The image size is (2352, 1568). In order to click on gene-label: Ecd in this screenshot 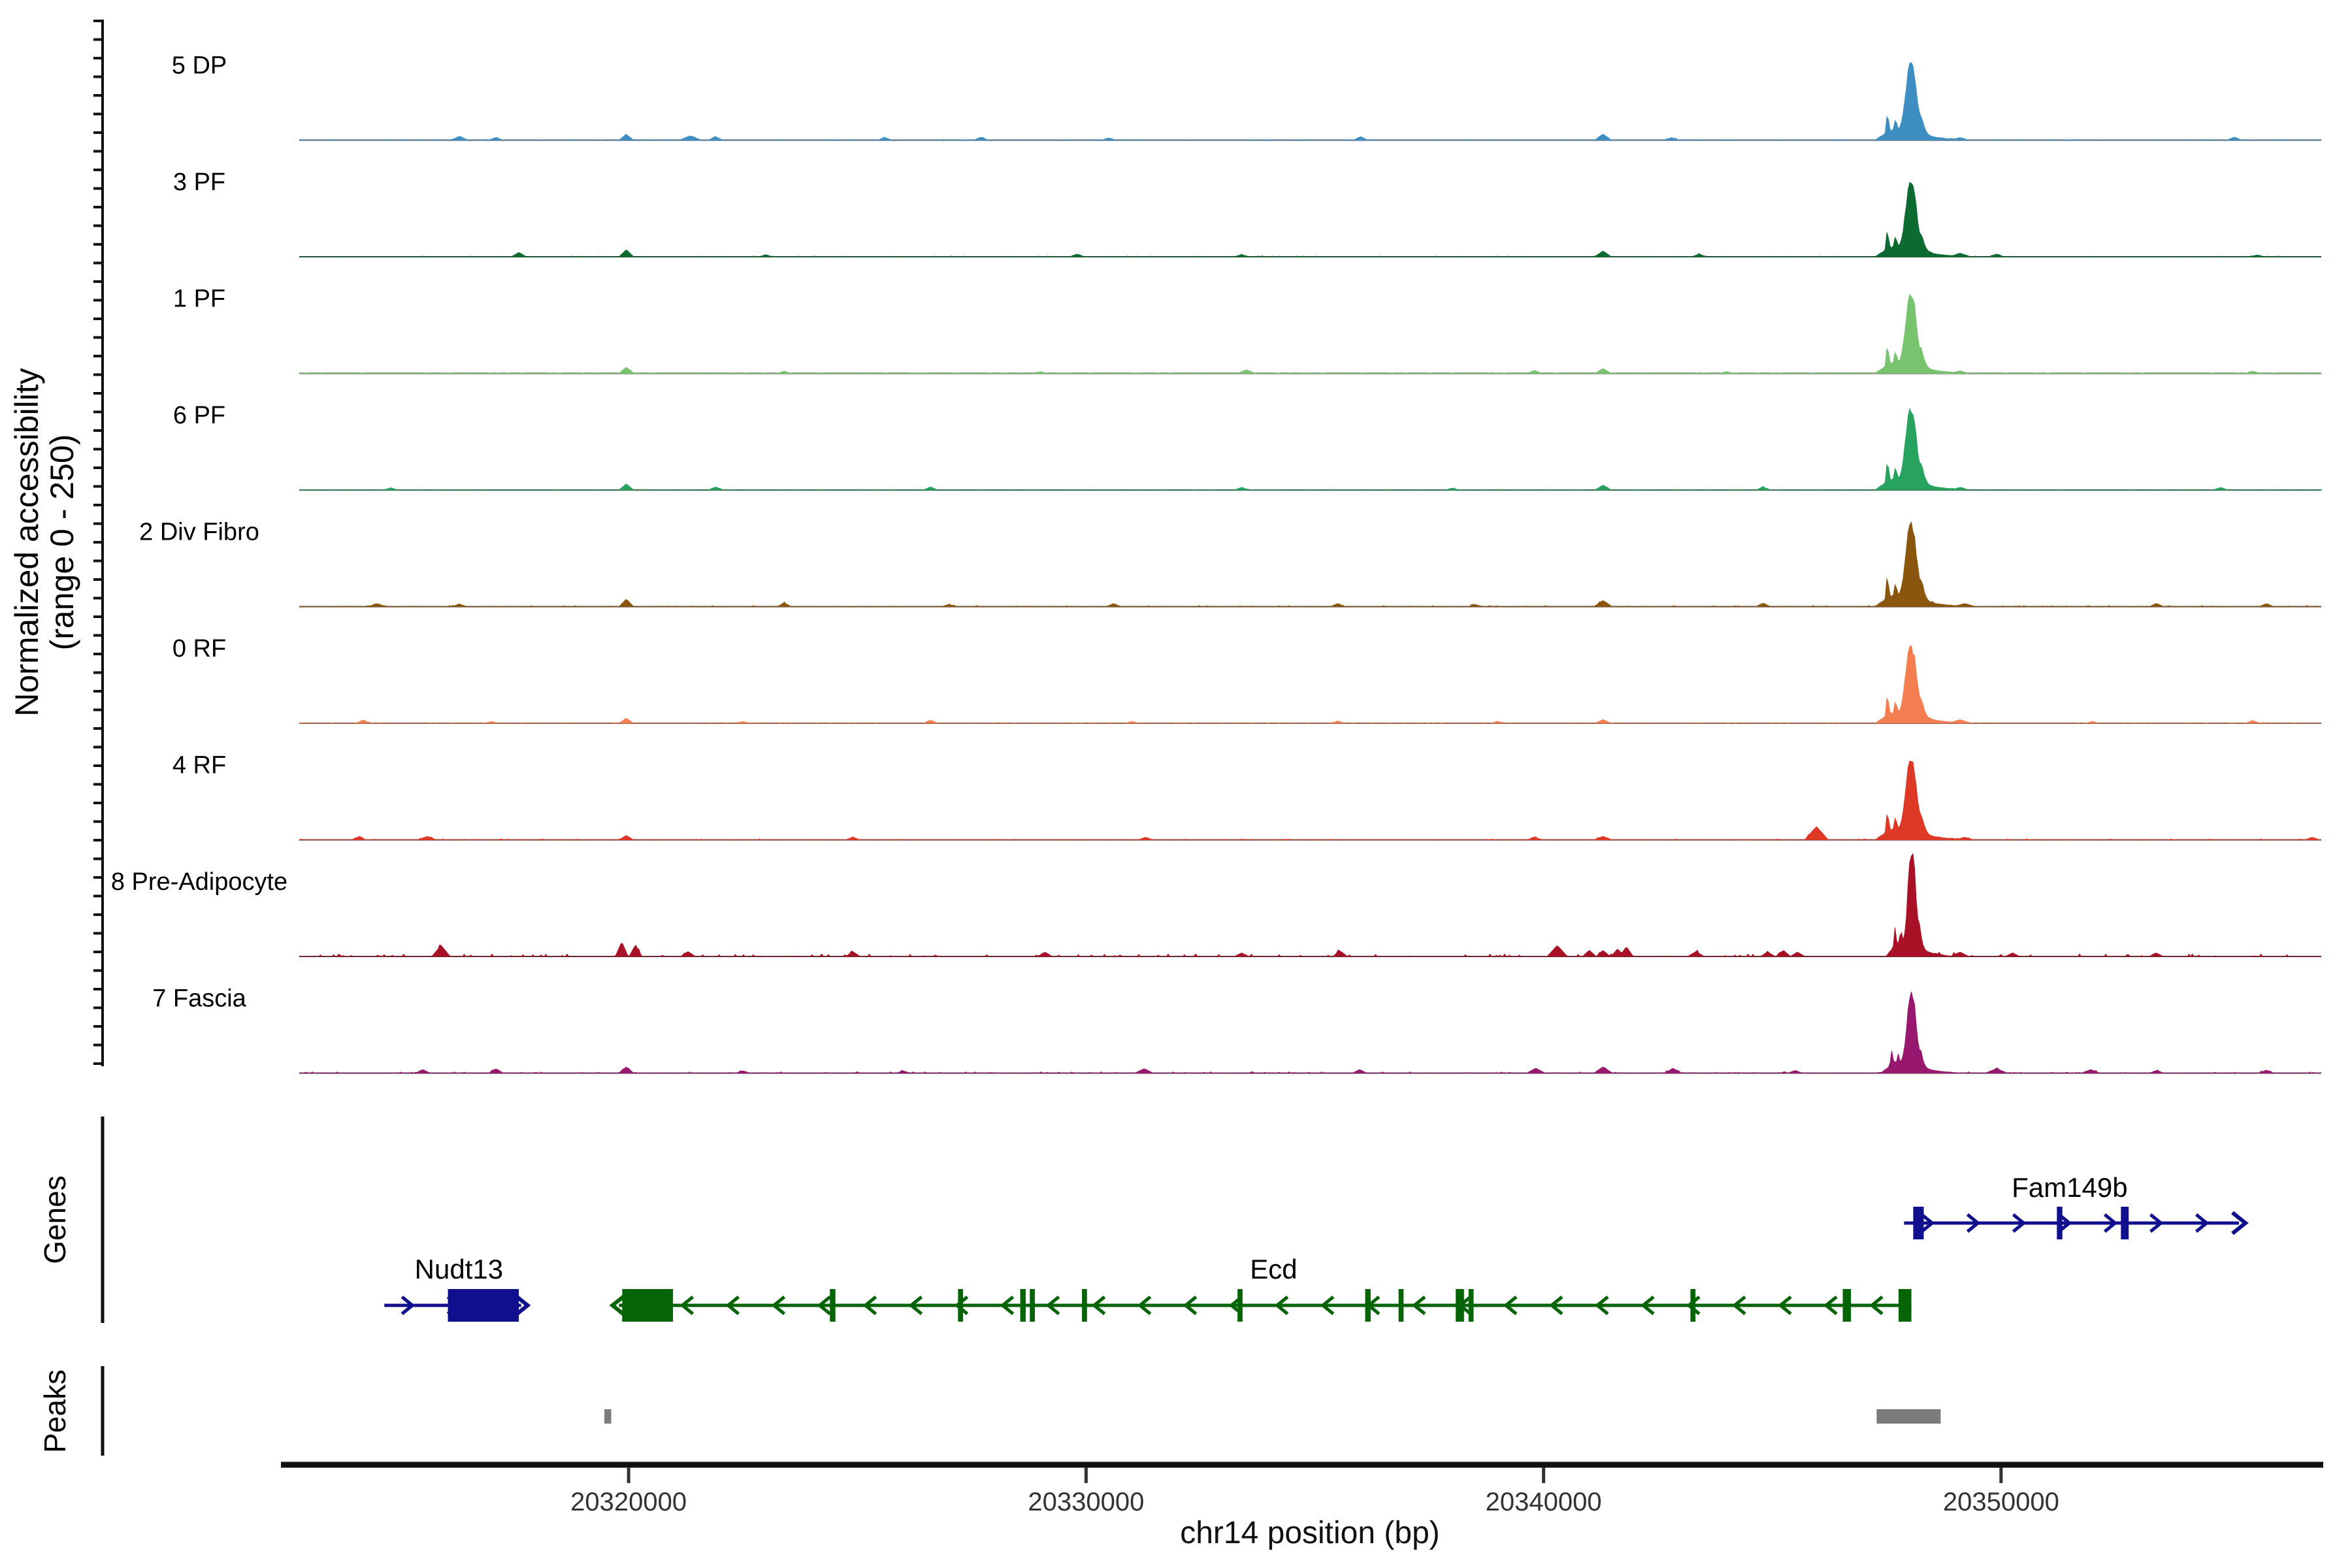, I will do `click(1273, 1269)`.